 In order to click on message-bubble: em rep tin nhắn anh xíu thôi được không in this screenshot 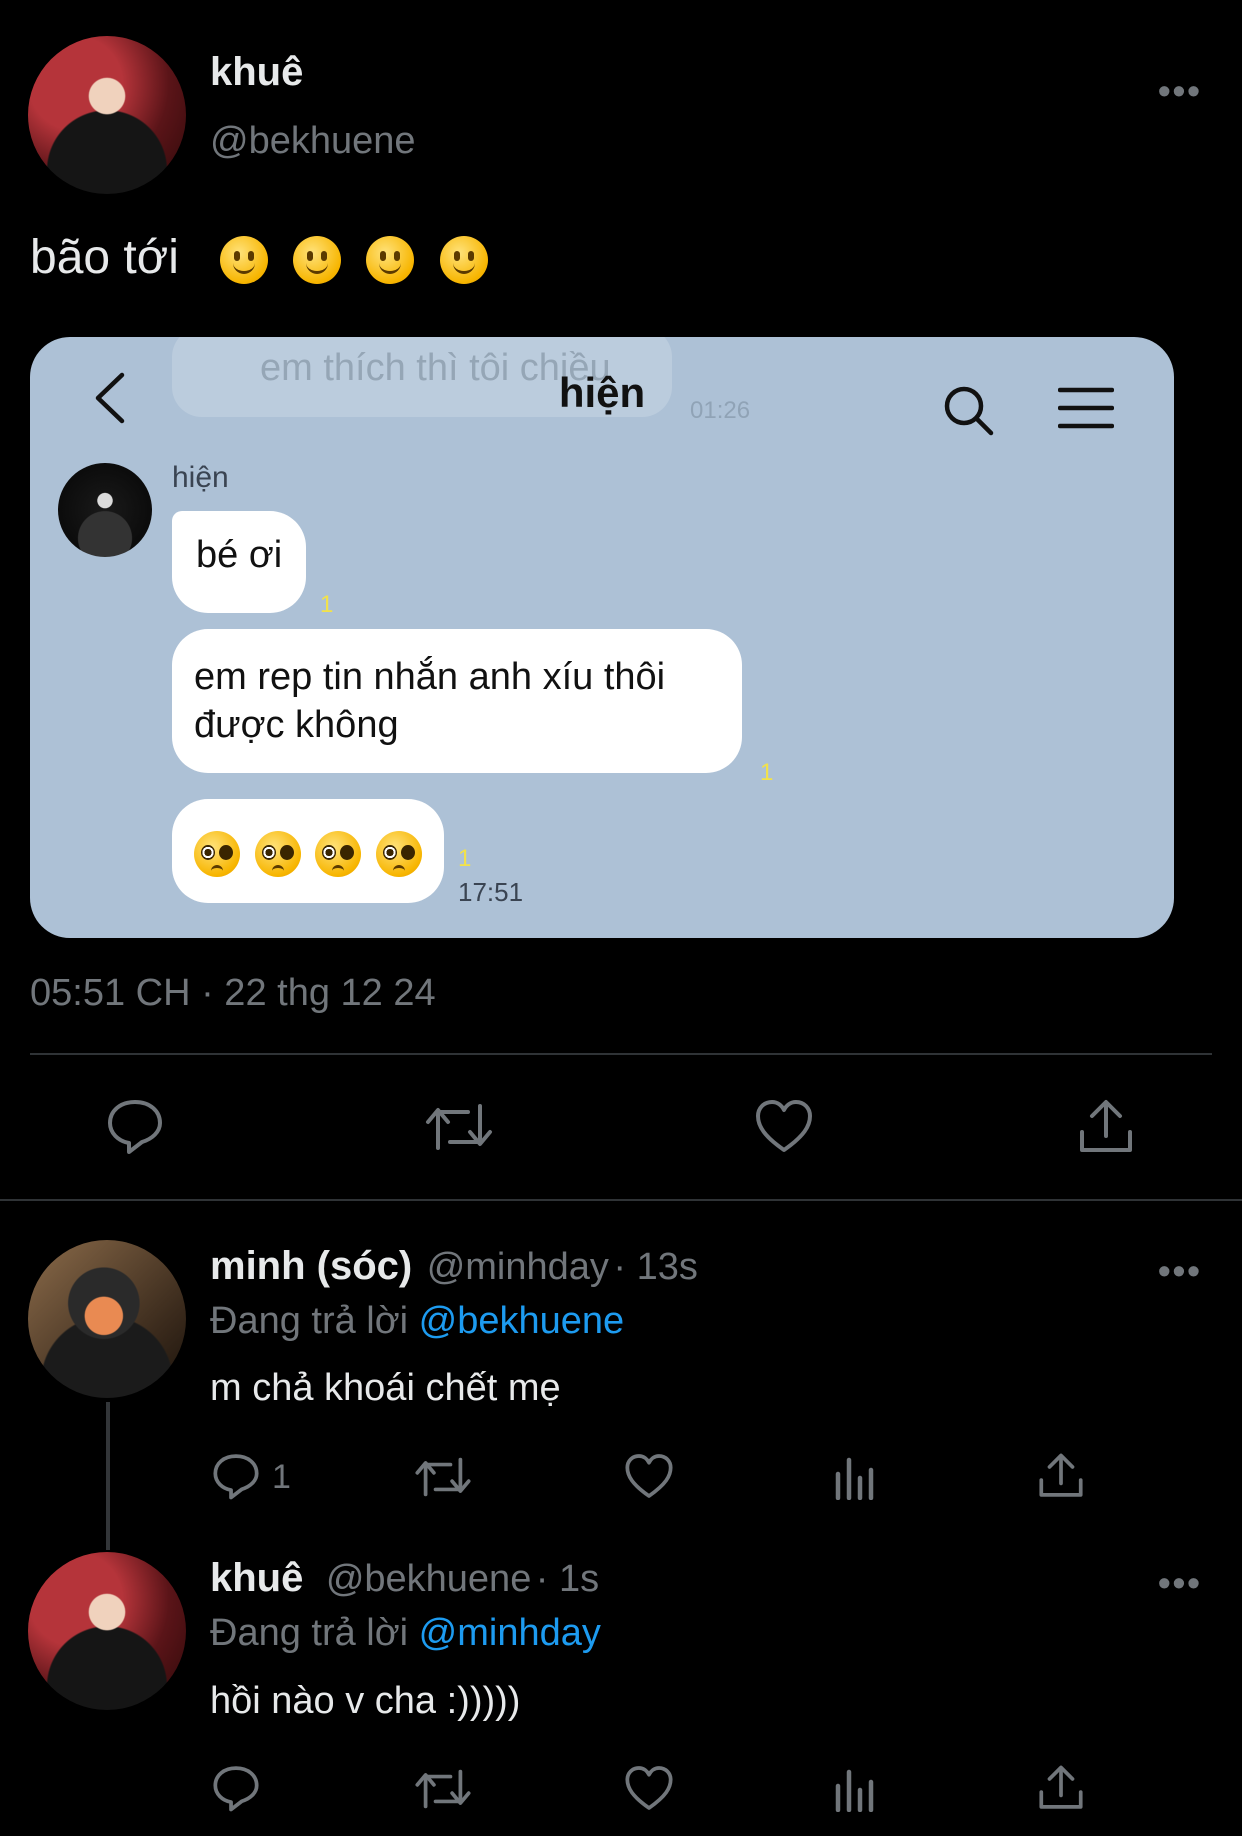, I will do `click(457, 701)`.